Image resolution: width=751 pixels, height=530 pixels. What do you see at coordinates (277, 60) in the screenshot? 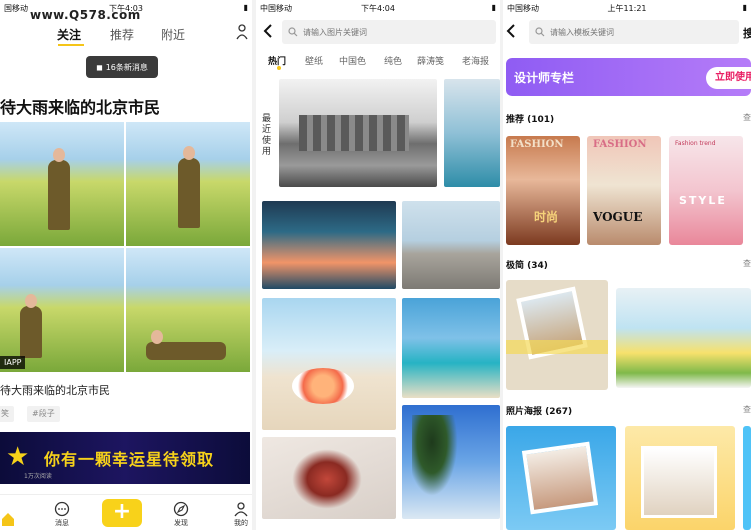
I see `category-hot: 热门` at bounding box center [277, 60].